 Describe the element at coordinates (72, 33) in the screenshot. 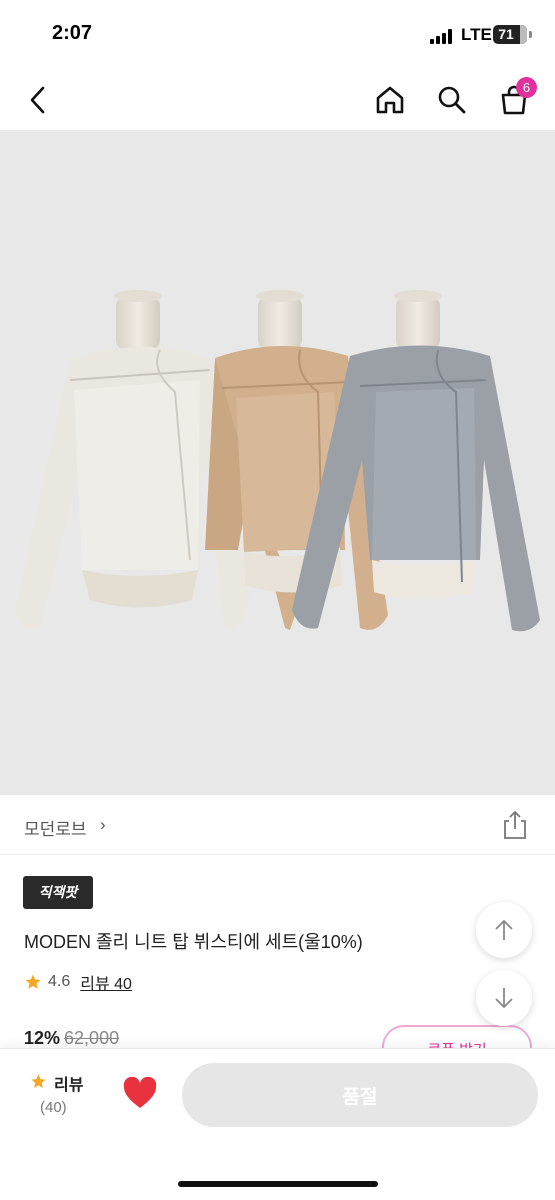

I see `status-time: 2:07` at that location.